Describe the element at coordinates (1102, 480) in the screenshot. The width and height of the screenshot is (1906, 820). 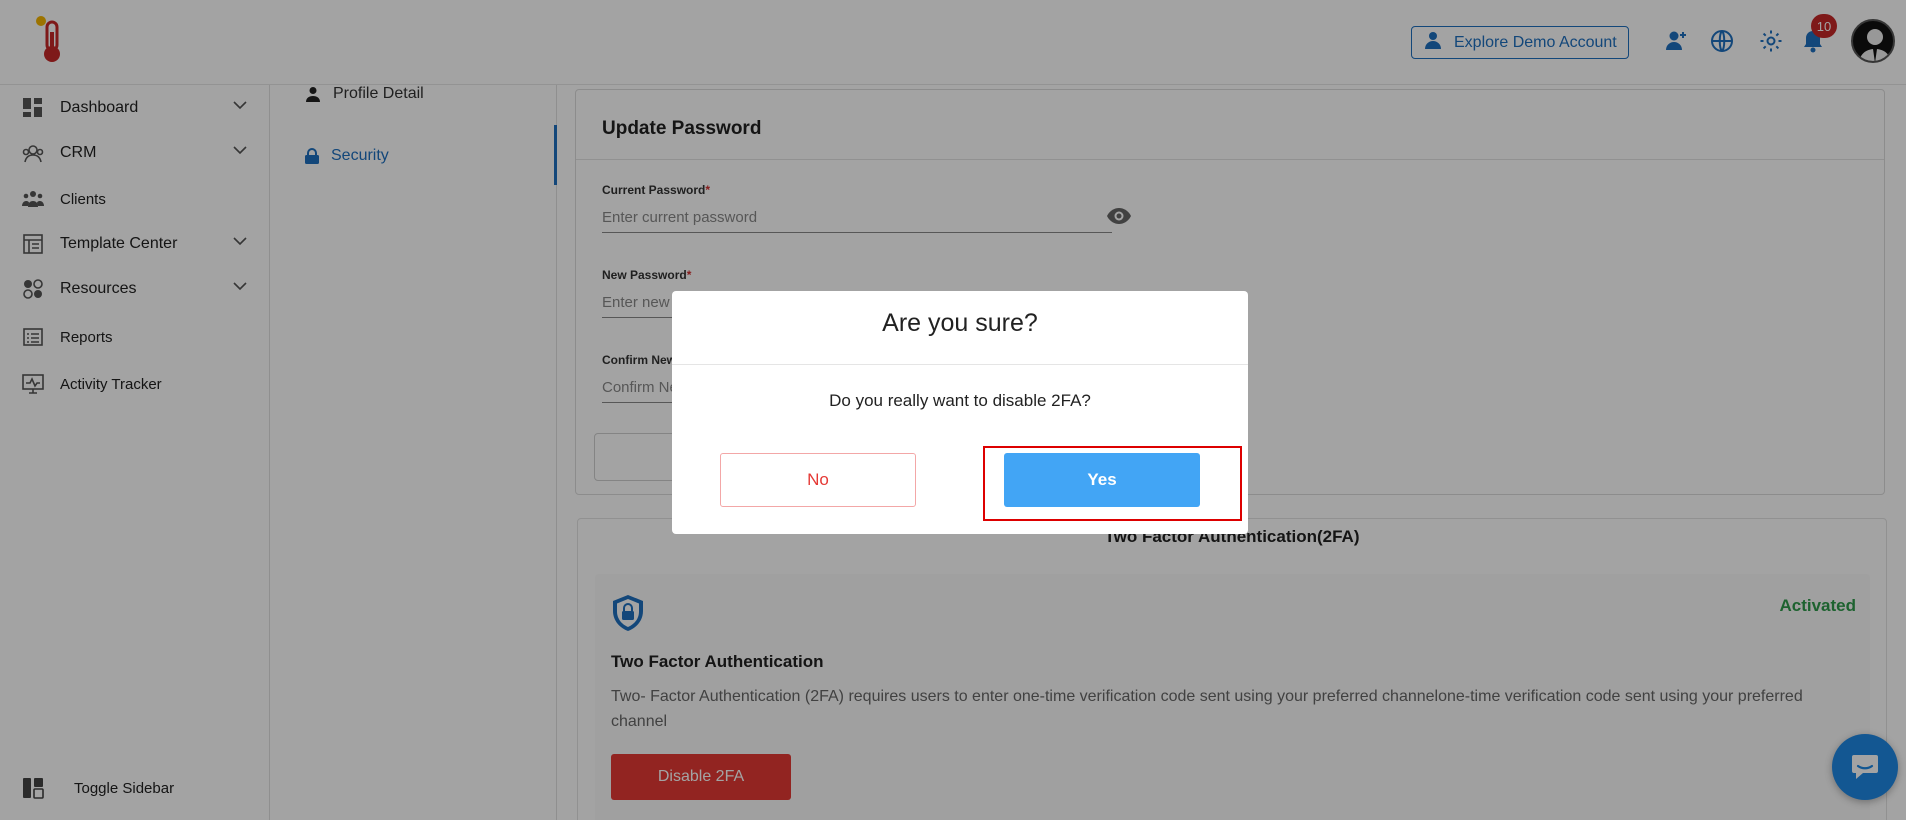
I see `yes-button: Yes` at that location.